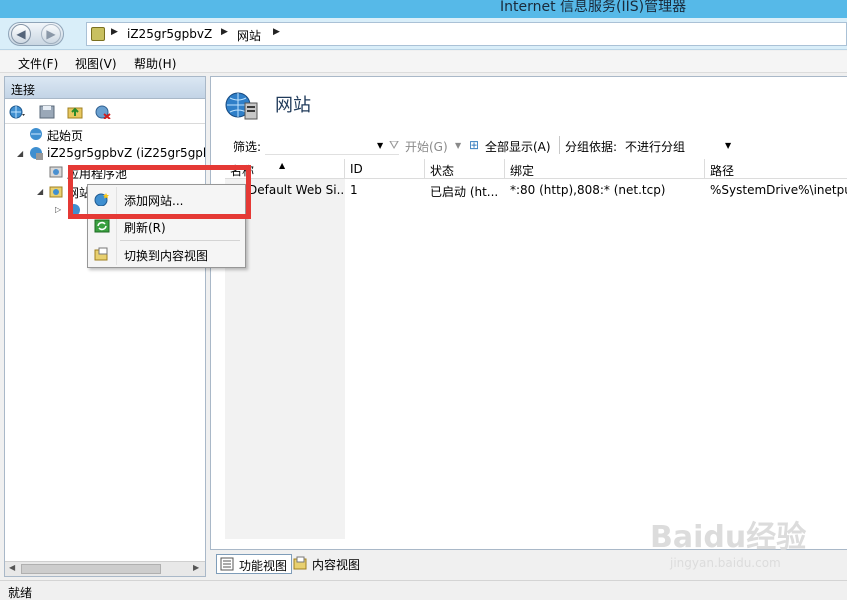 The width and height of the screenshot is (847, 600). I want to click on window-title: Internet 信息服务(IIS)管理器, so click(593, 7).